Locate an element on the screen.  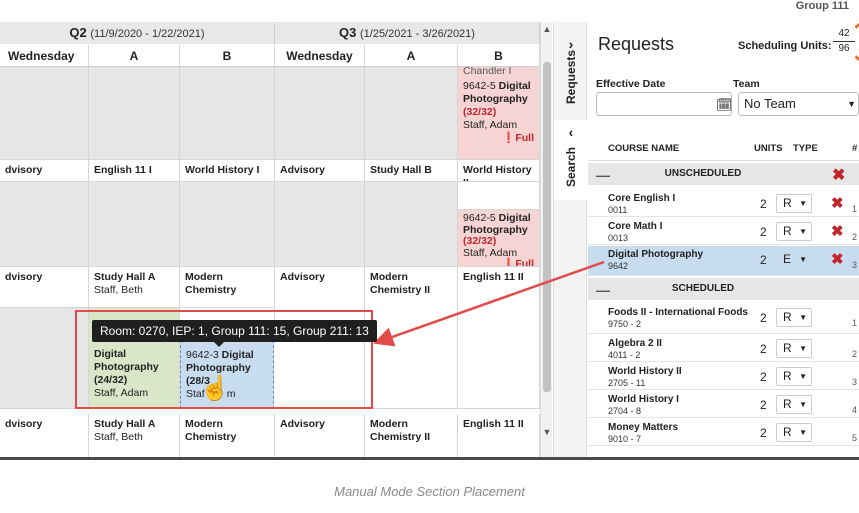
request-course-code: 9750 - 2 is located at coordinates (625, 324).